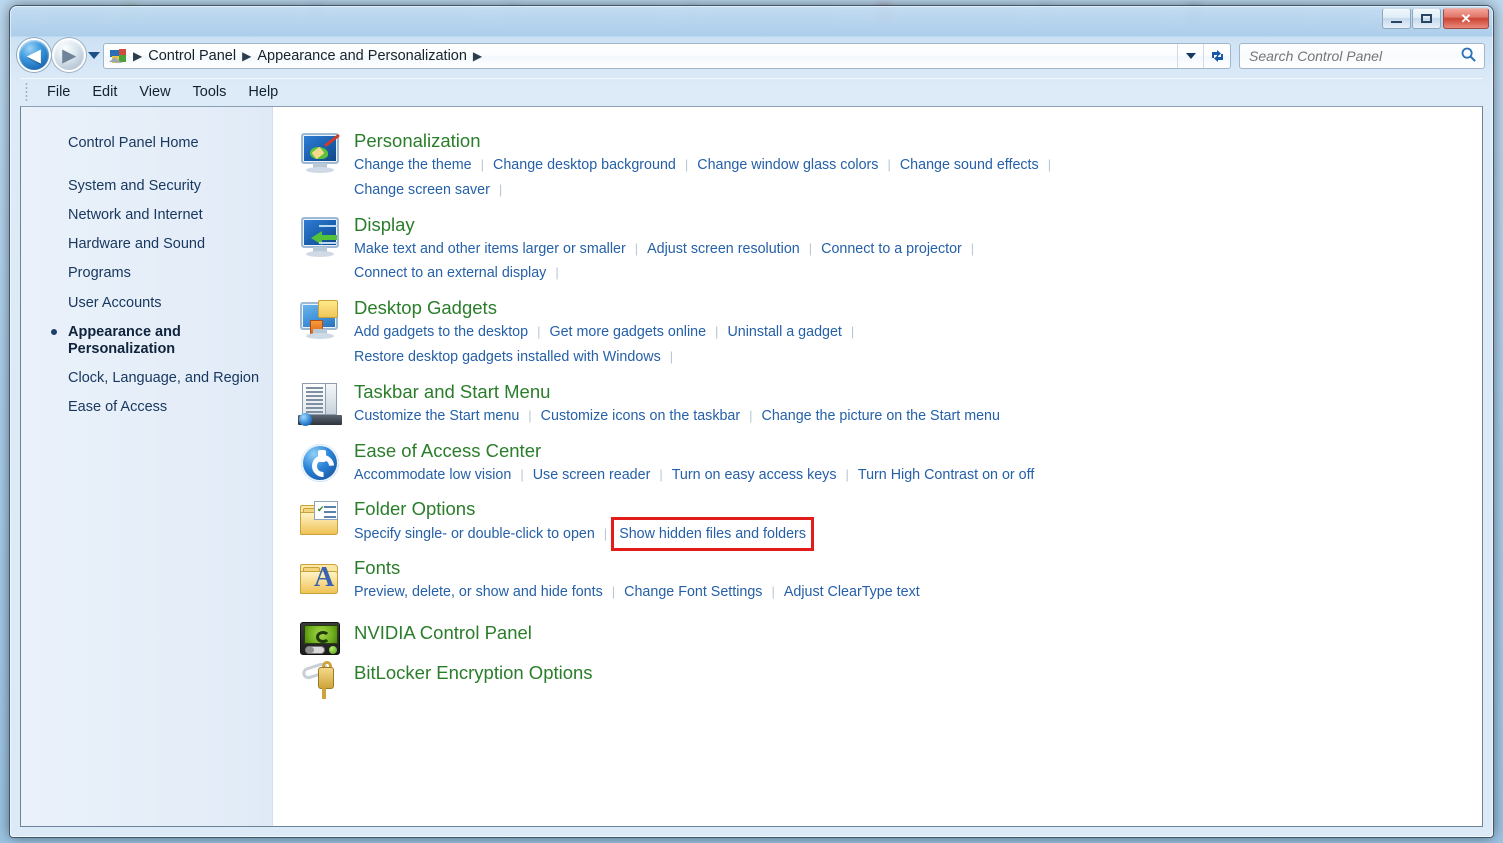  I want to click on menu-help: Help, so click(263, 92).